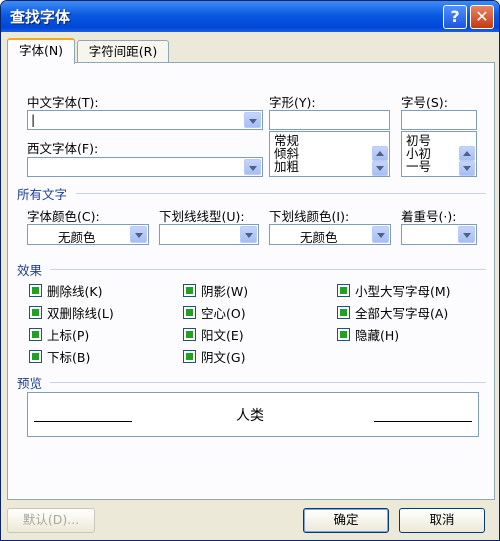 This screenshot has height=541, width=500. I want to click on underline-type-dropdown-arrow-icon, so click(248, 234).